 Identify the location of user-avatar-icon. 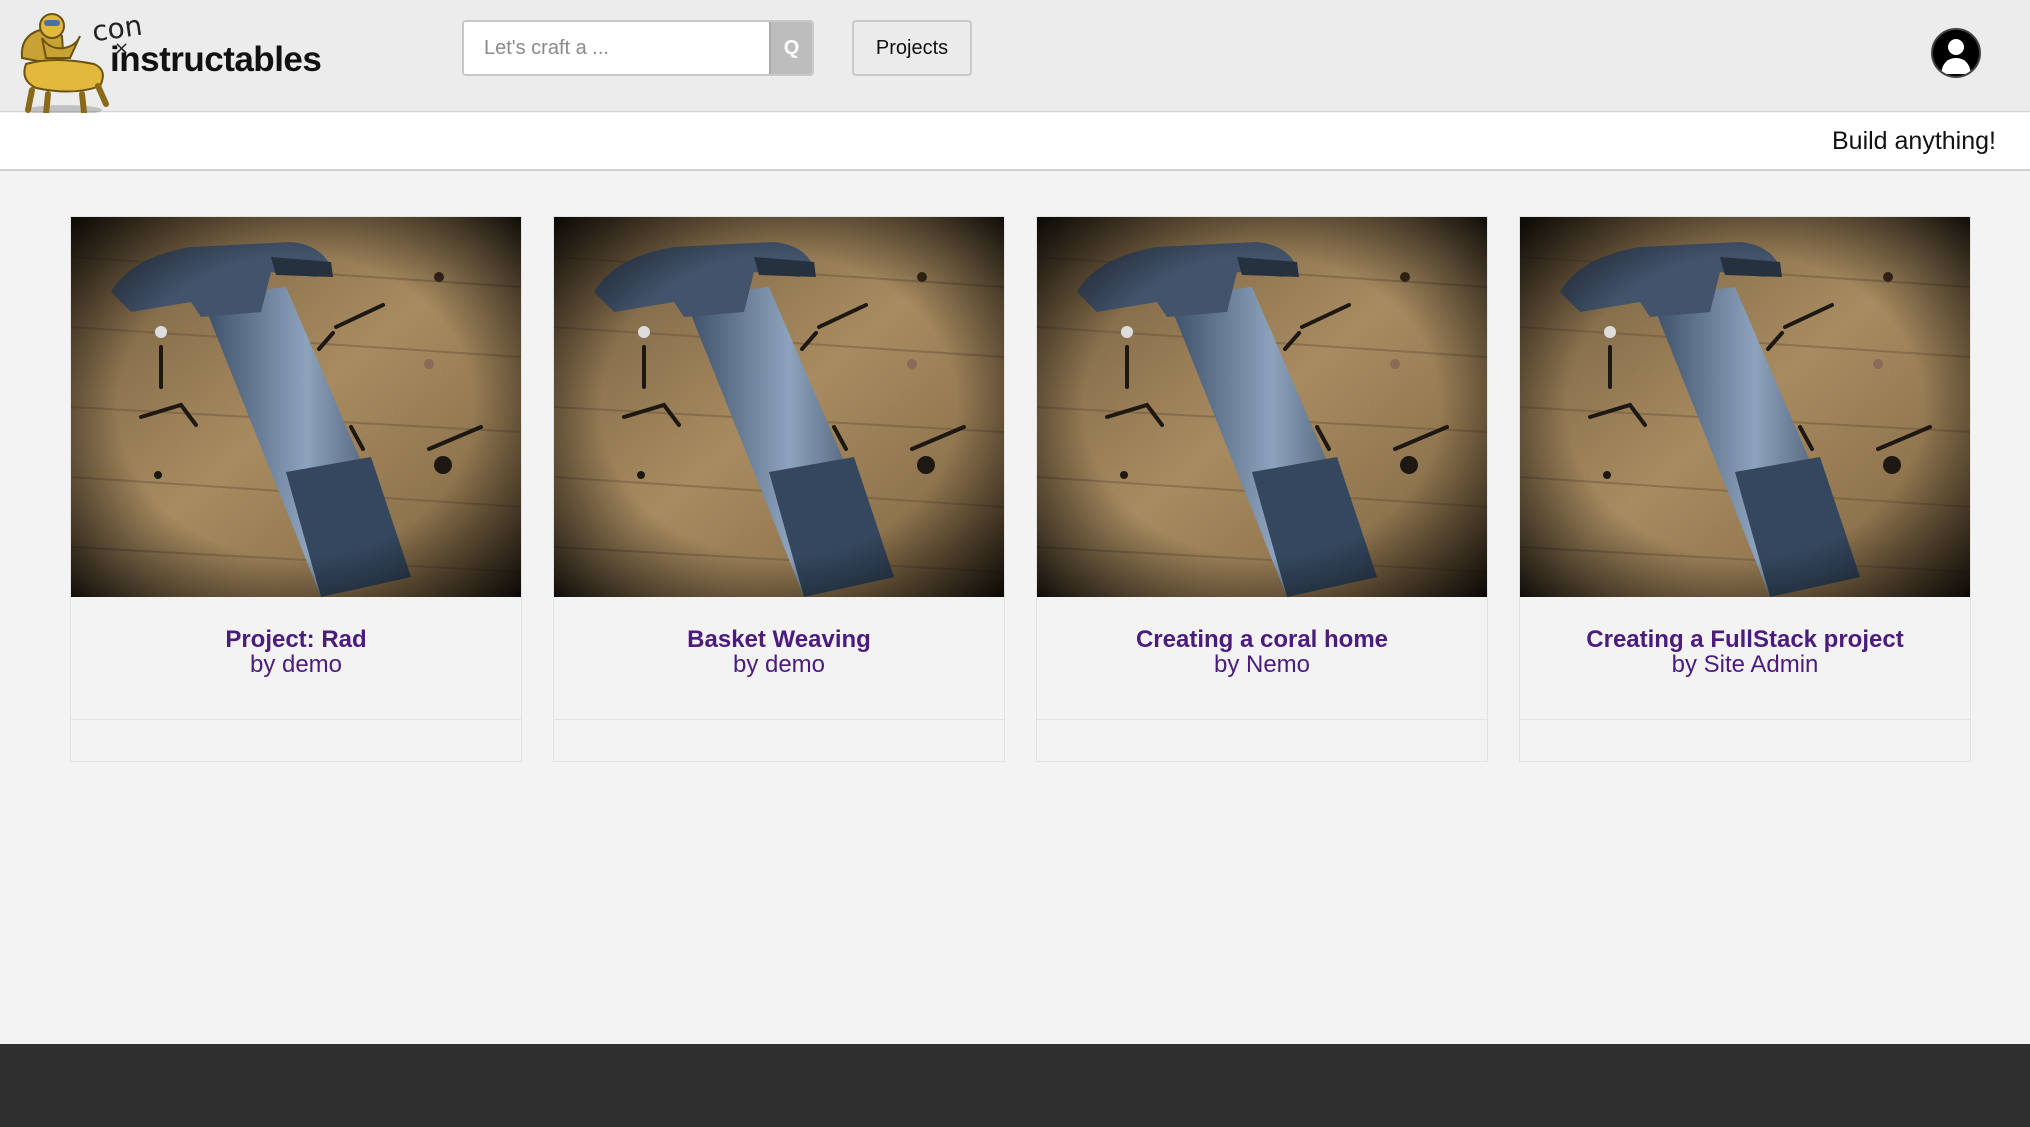
(1956, 53).